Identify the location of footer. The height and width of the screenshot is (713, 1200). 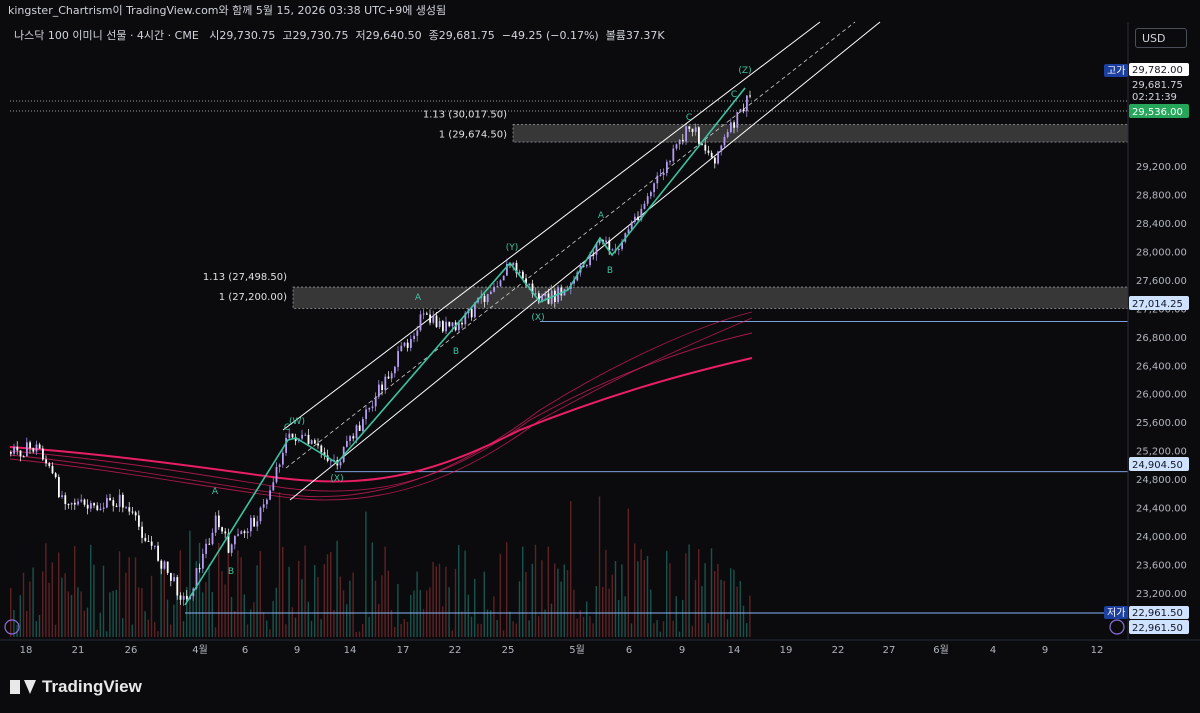
(600, 690).